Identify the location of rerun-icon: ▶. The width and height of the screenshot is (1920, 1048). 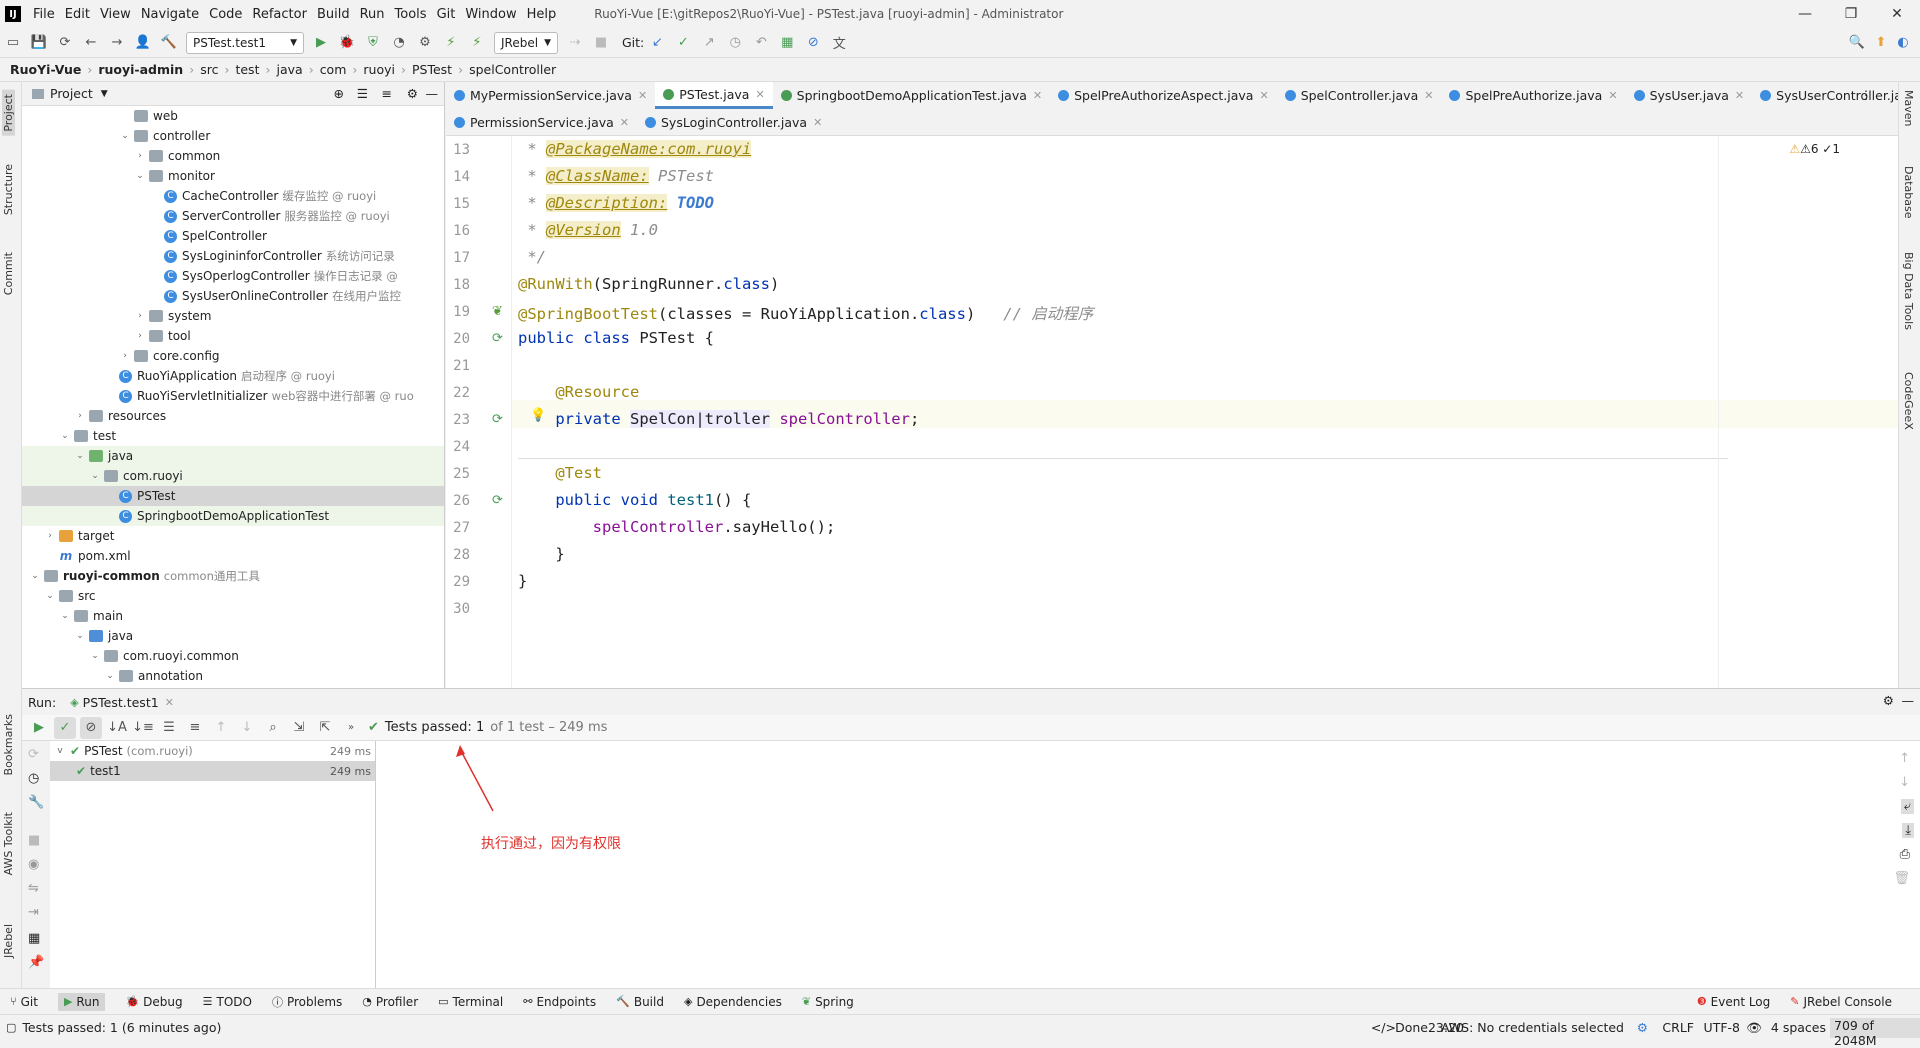
(39, 728).